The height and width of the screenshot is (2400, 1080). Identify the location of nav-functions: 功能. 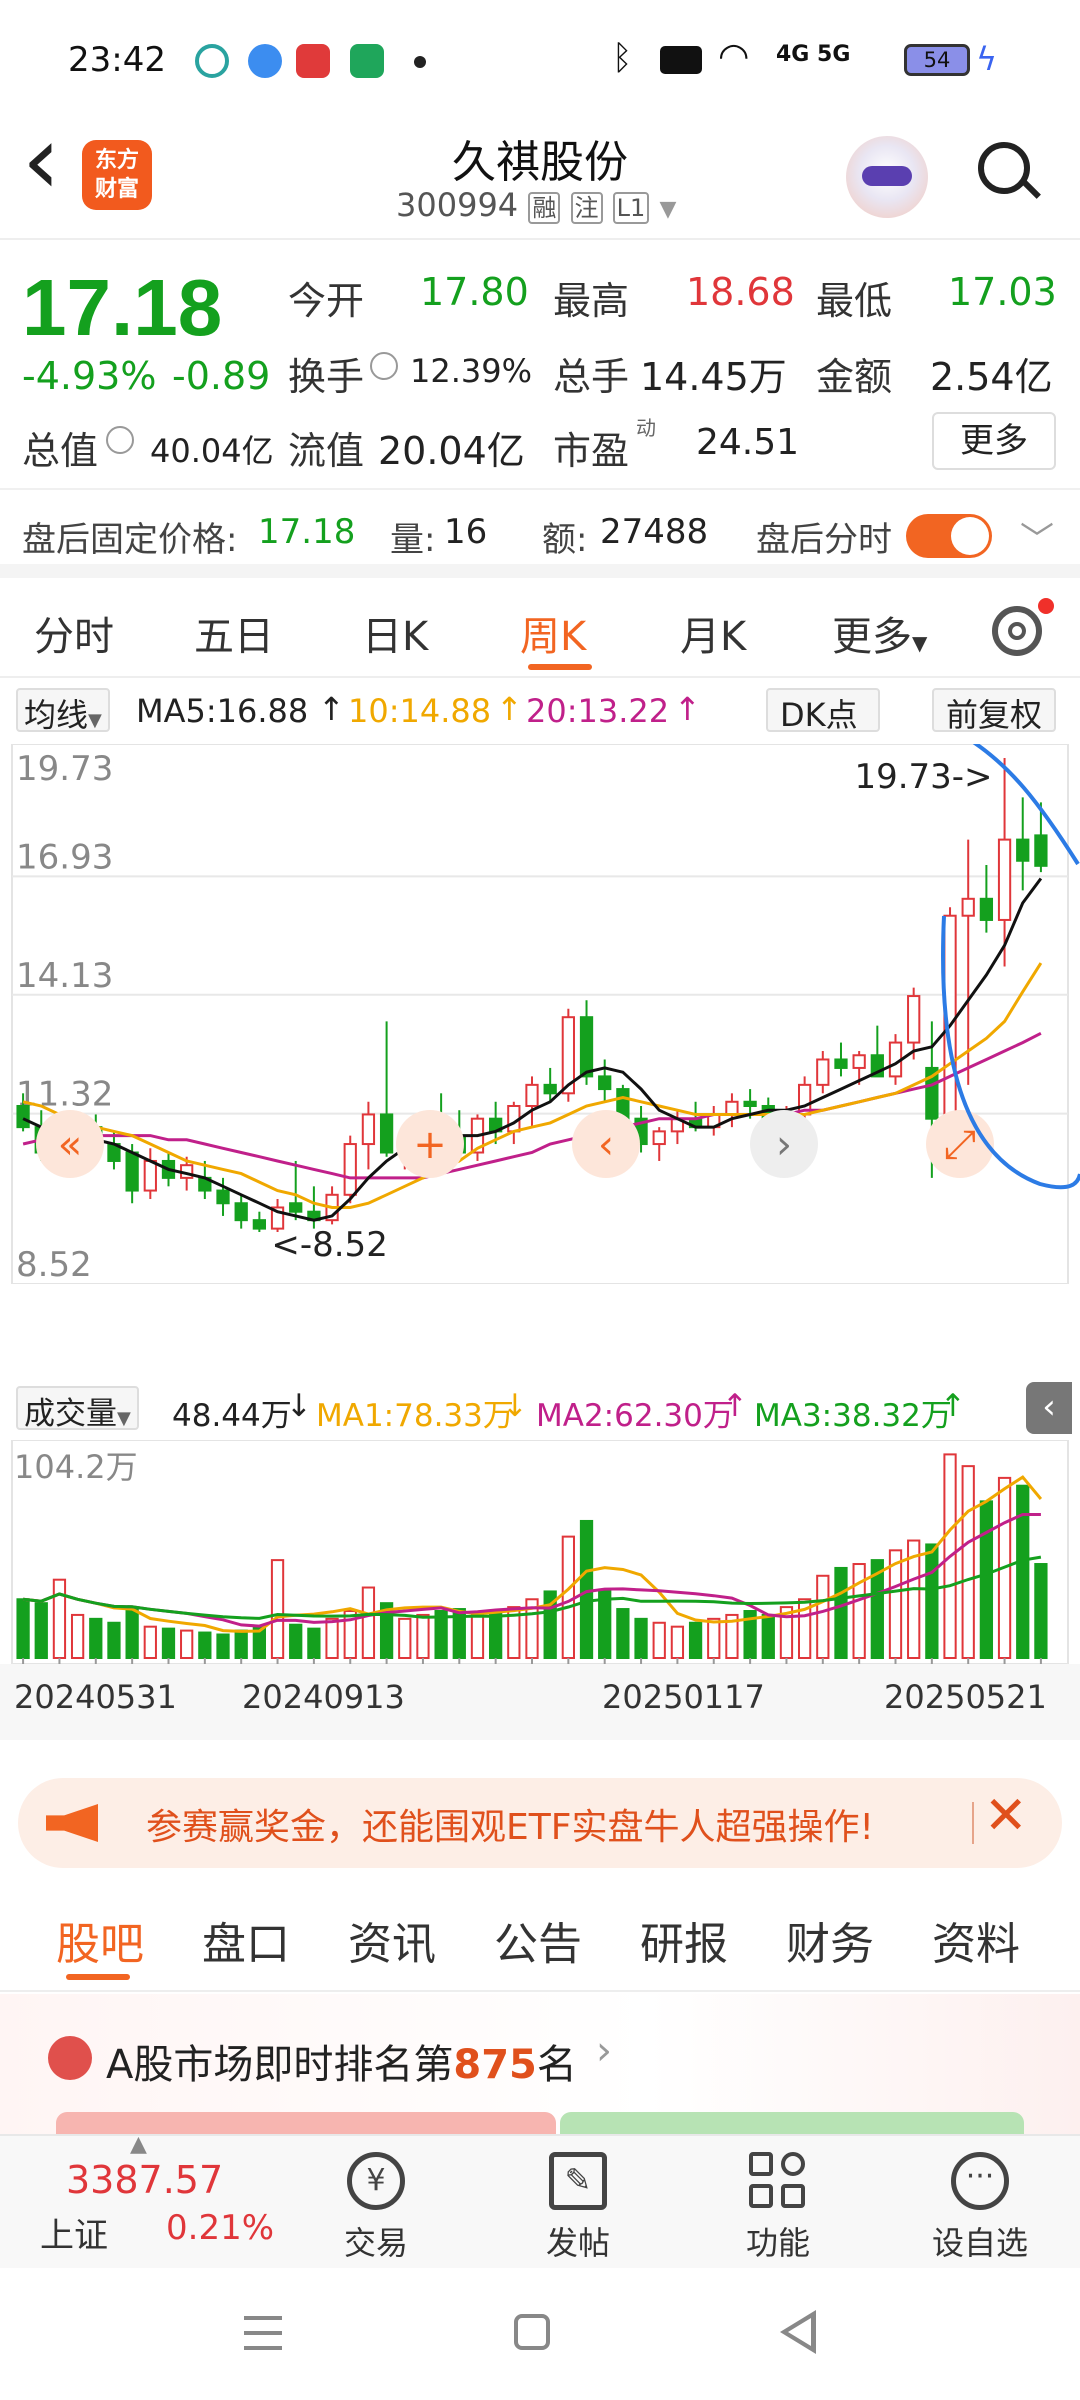
(778, 2205).